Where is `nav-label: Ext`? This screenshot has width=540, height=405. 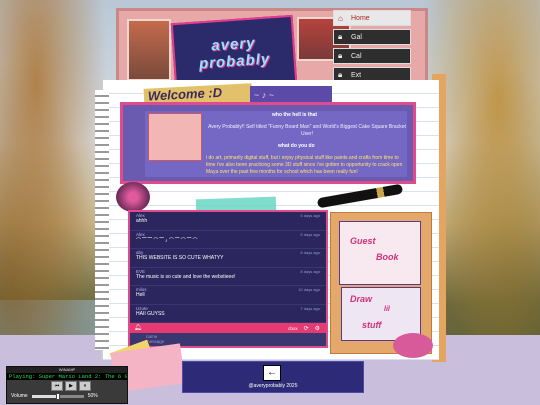
nav-label: Ext is located at coordinates (356, 75).